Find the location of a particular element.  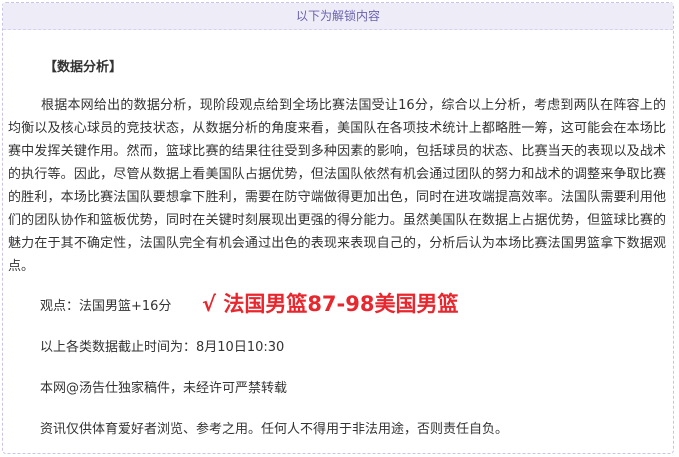

copyright-notice: 本网@汤告仕独家稿件，未经许可严禁转载 is located at coordinates (164, 388).